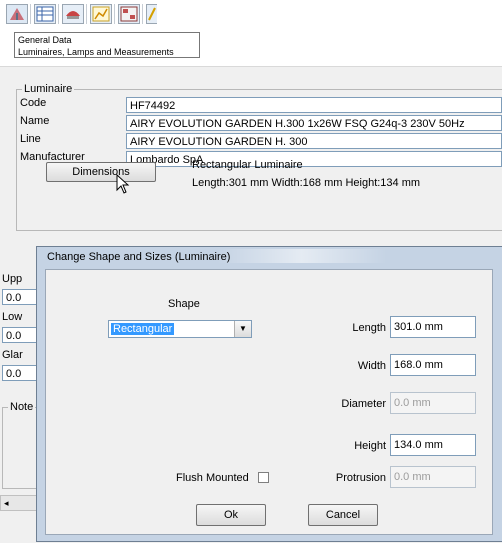 Image resolution: width=502 pixels, height=543 pixels. What do you see at coordinates (433, 365) in the screenshot?
I see `width-field: 168.0 mm` at bounding box center [433, 365].